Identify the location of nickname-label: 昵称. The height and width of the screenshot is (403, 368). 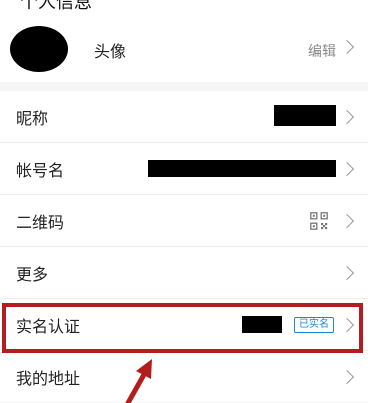
(32, 118).